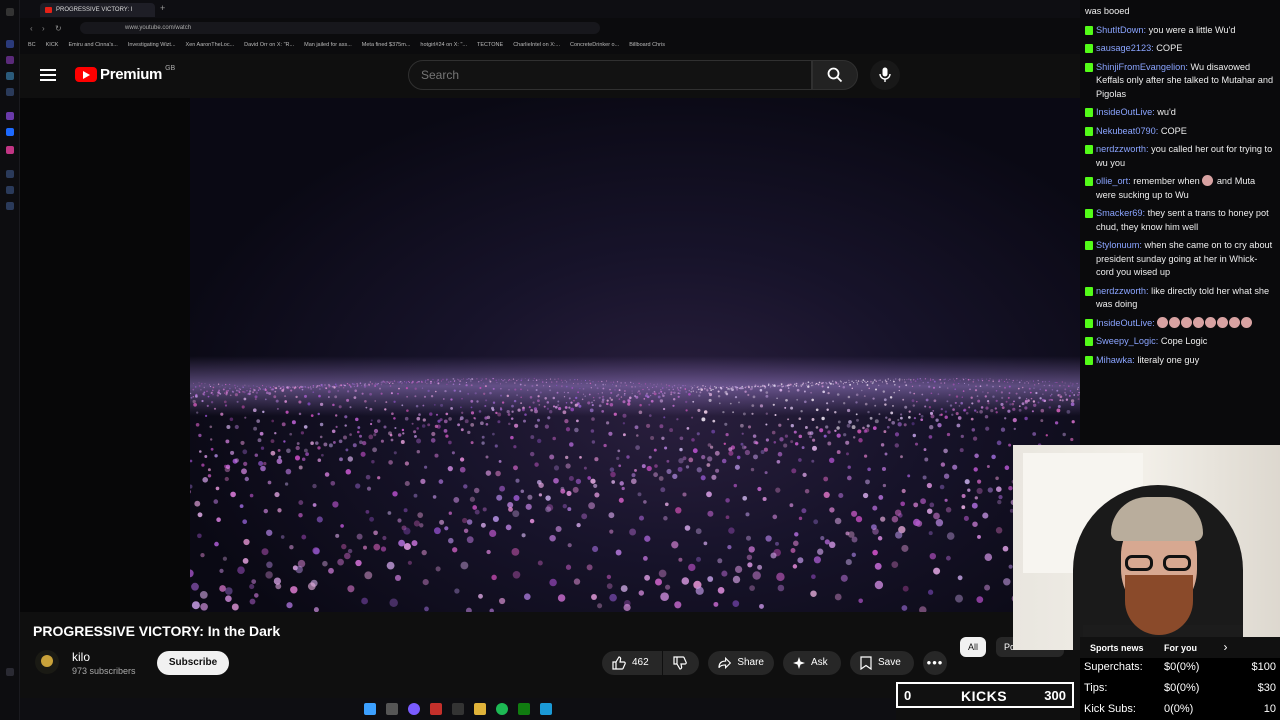  Describe the element at coordinates (973, 647) in the screenshot. I see `chip-all: All` at that location.